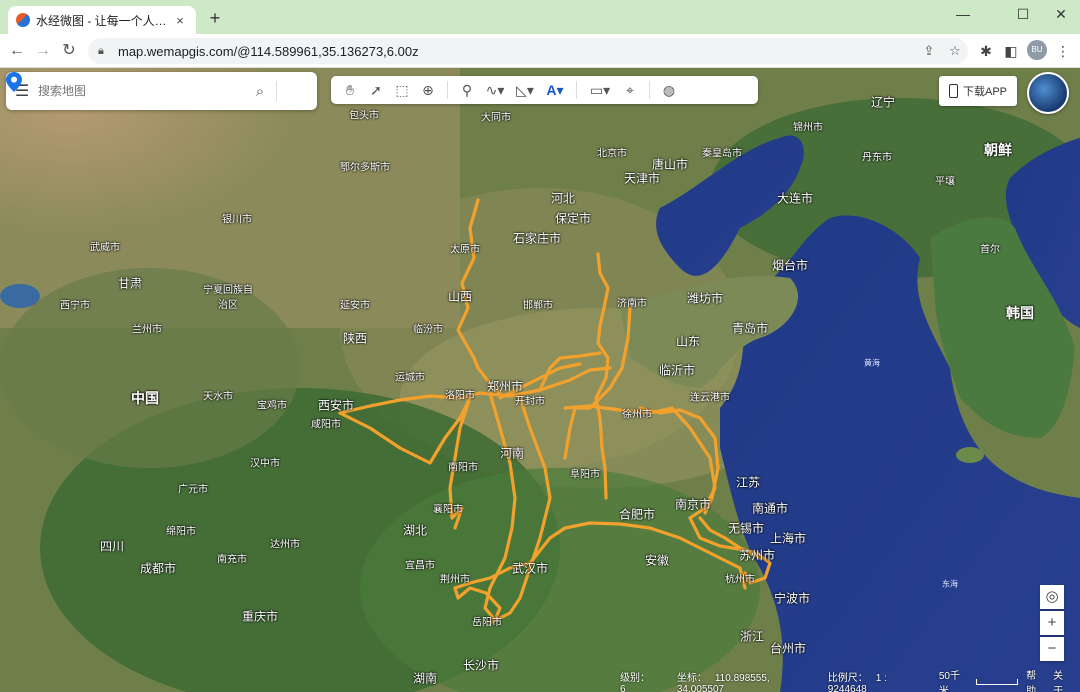 The width and height of the screenshot is (1080, 692). I want to click on label-jiangsu: 江苏, so click(748, 482).